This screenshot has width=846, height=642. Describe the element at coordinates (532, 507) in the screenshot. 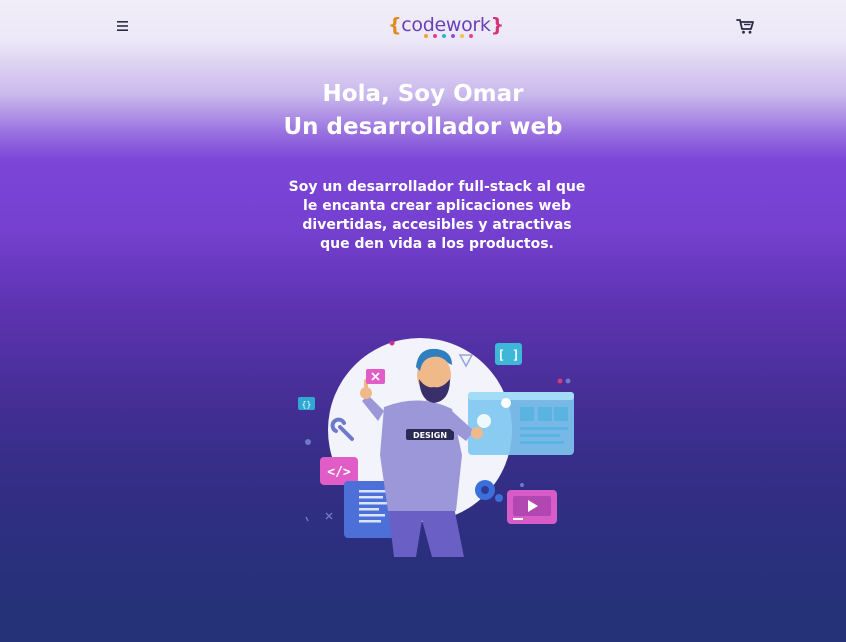

I see `video-card-graphic` at that location.